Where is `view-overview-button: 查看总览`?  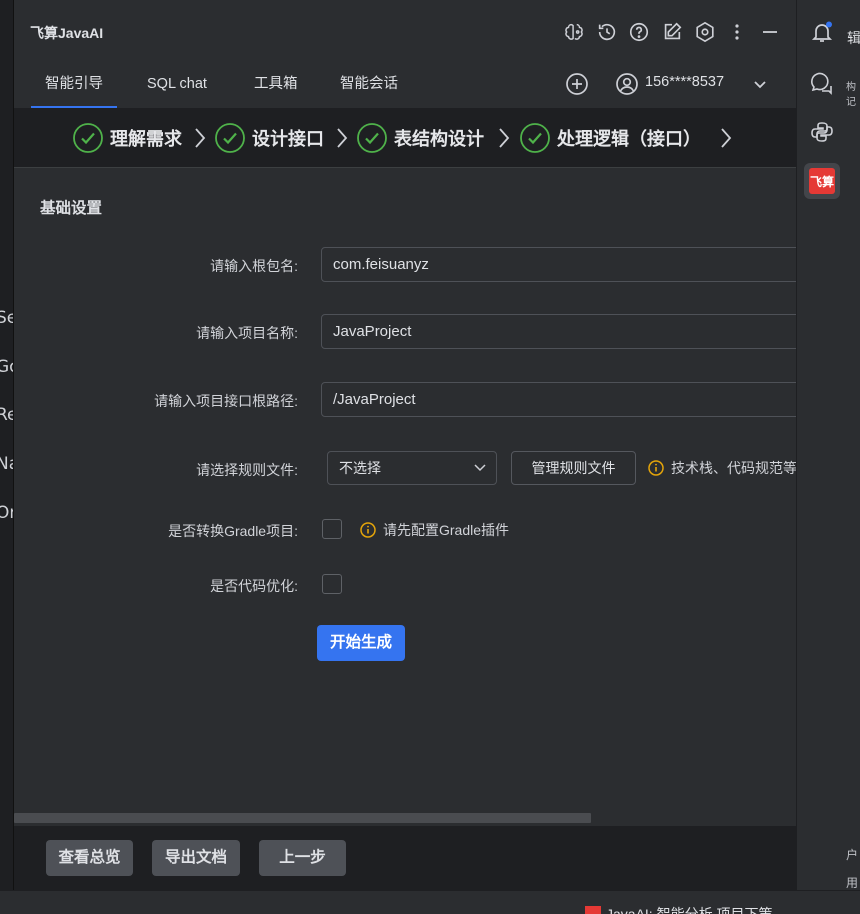 view-overview-button: 查看总览 is located at coordinates (89, 858).